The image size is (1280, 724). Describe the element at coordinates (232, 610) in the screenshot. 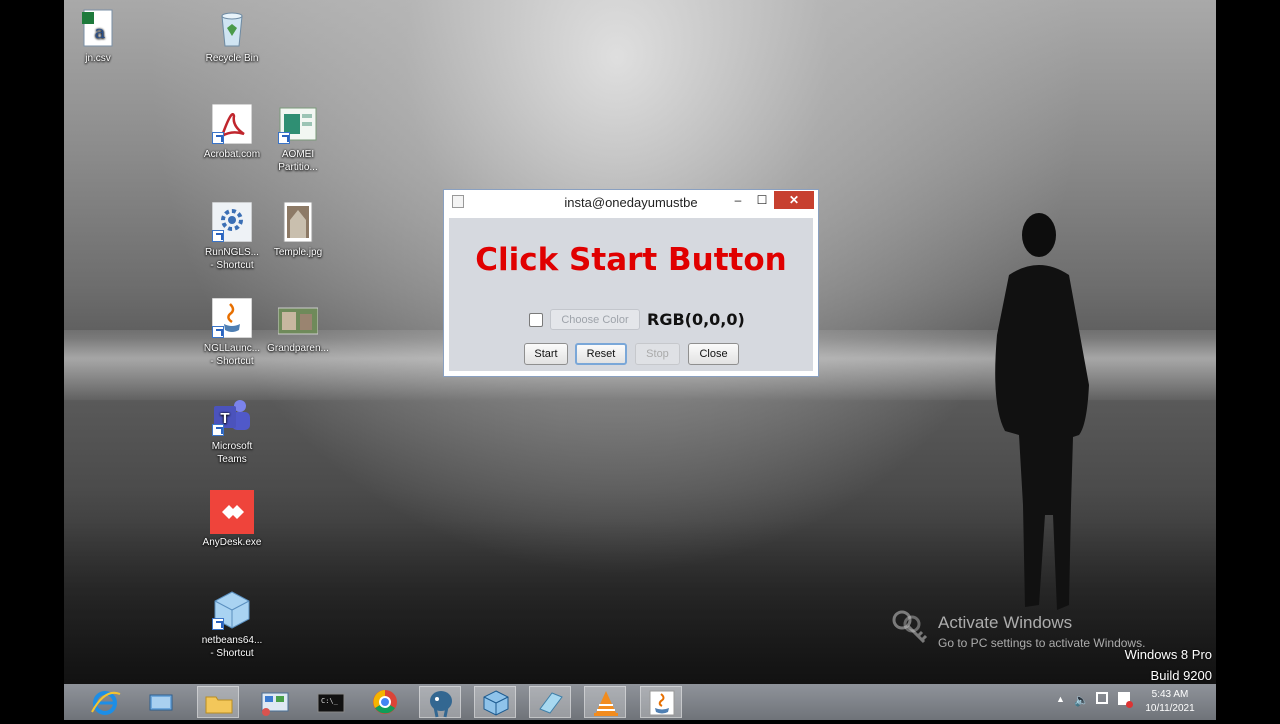

I see `netbeans-icon` at that location.